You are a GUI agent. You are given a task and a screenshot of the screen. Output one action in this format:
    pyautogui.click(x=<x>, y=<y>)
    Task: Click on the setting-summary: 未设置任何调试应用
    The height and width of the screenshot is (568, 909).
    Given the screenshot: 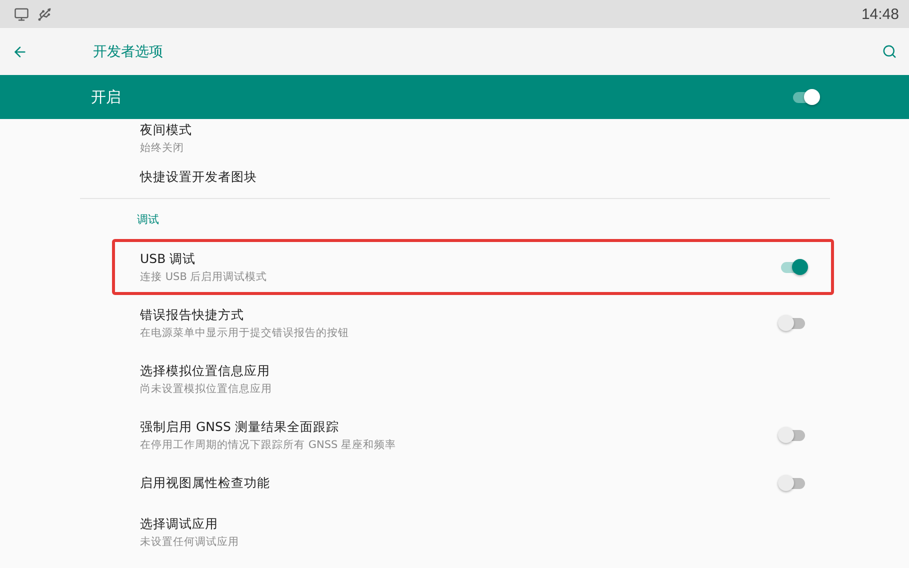 What is the action you would take?
    pyautogui.click(x=190, y=541)
    